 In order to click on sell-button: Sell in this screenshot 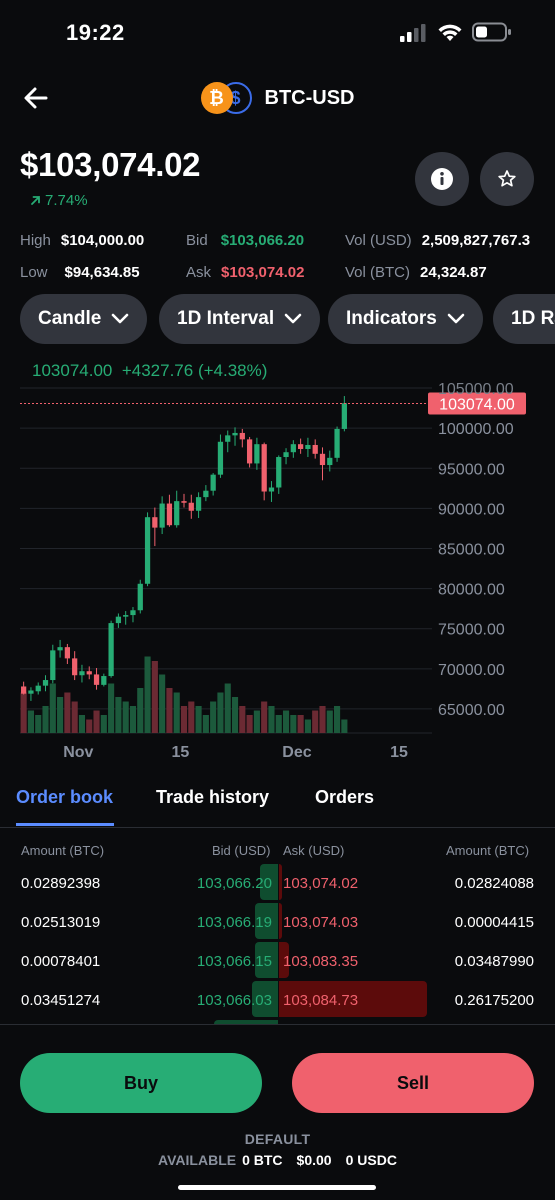, I will do `click(413, 1083)`.